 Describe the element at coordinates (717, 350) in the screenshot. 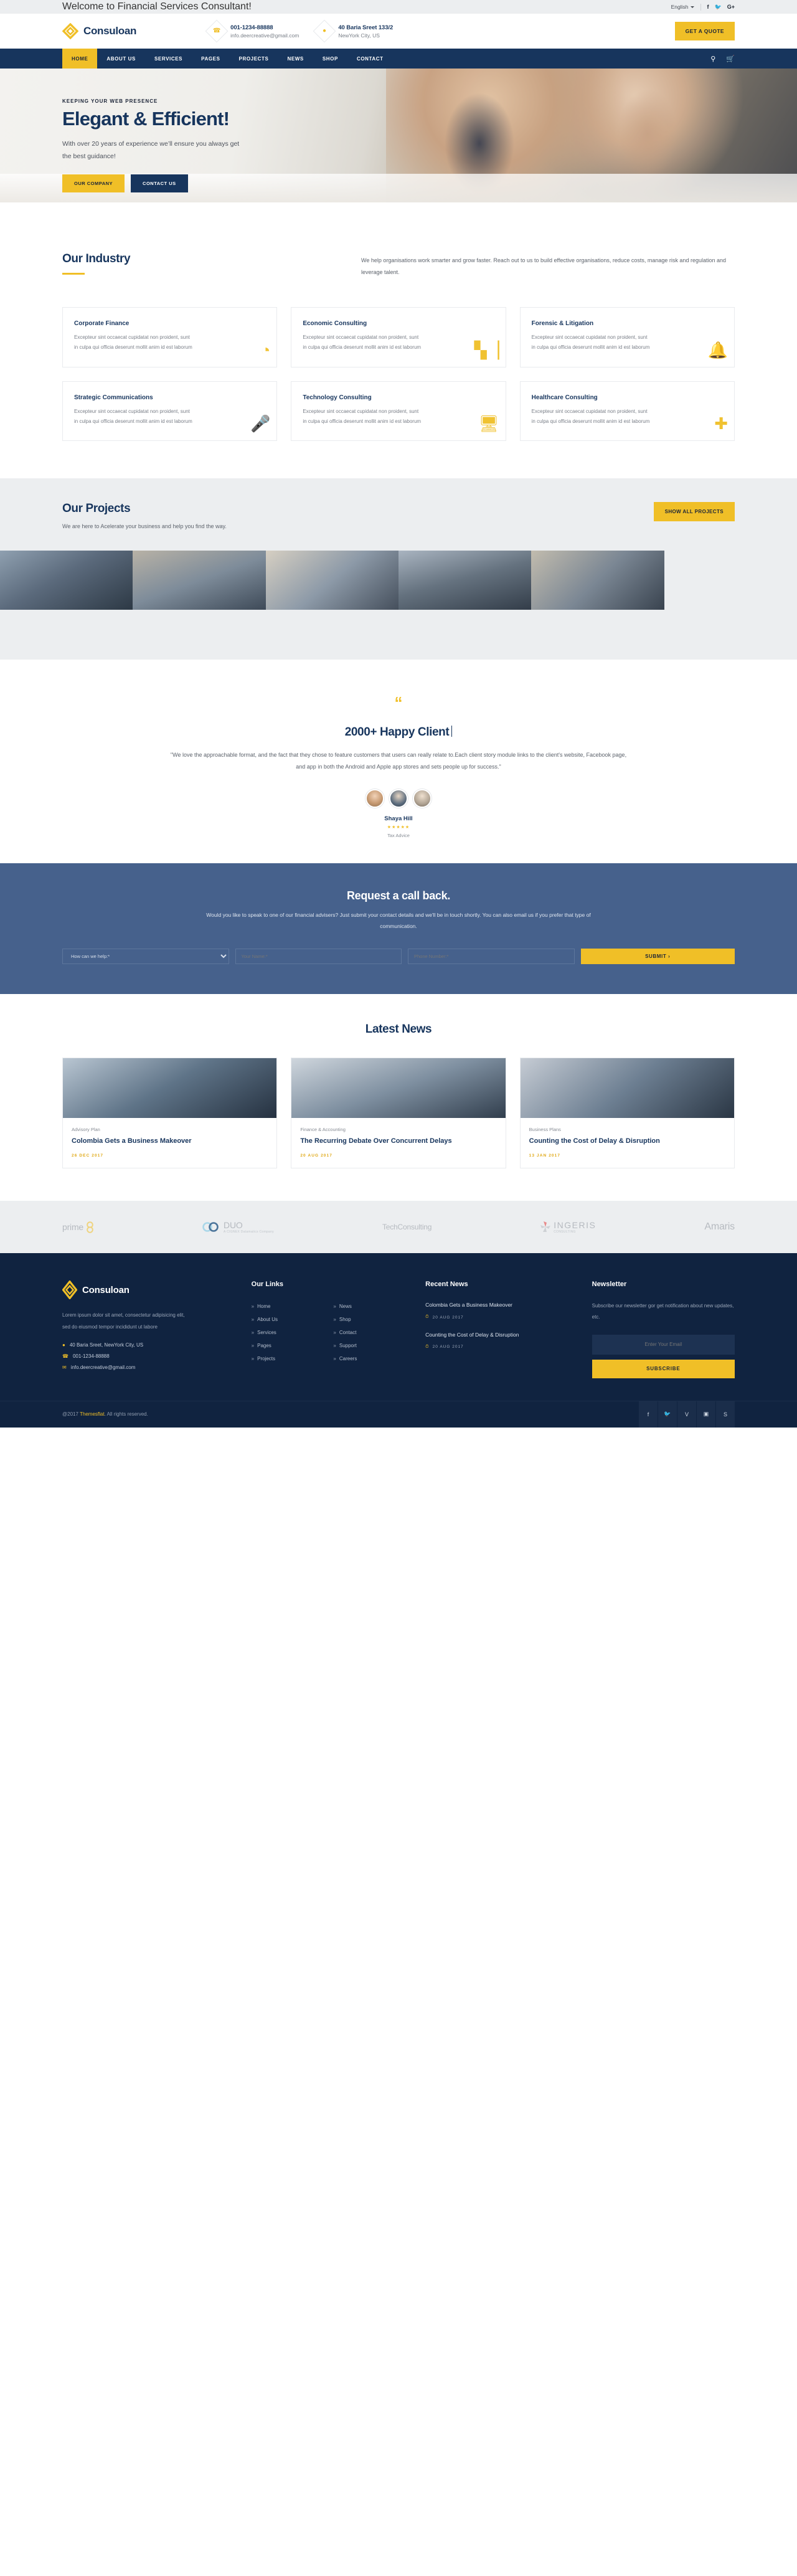

I see `bell-icon: 🔔` at that location.